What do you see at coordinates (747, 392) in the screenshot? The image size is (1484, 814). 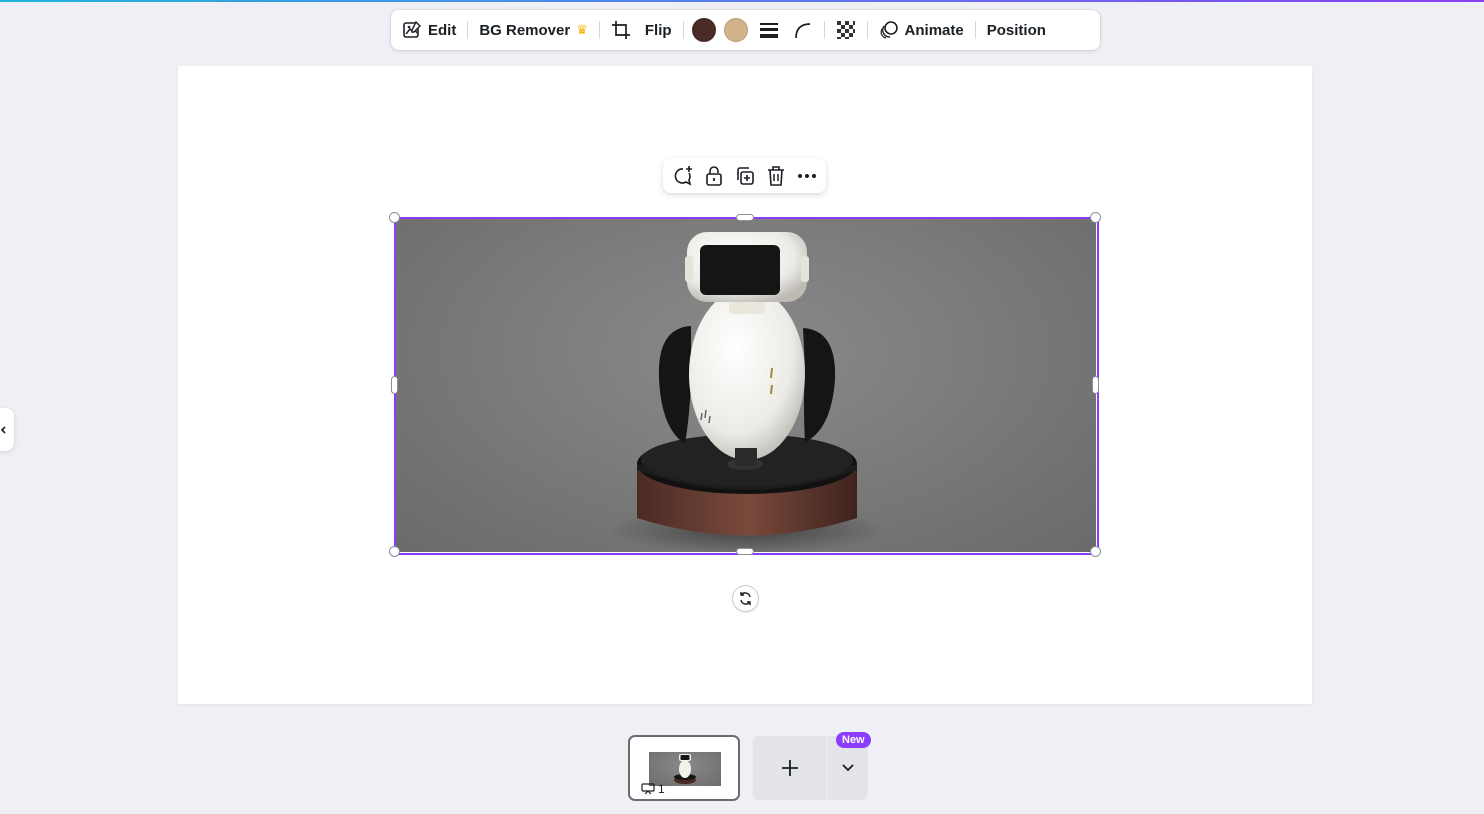 I see `robot-image` at bounding box center [747, 392].